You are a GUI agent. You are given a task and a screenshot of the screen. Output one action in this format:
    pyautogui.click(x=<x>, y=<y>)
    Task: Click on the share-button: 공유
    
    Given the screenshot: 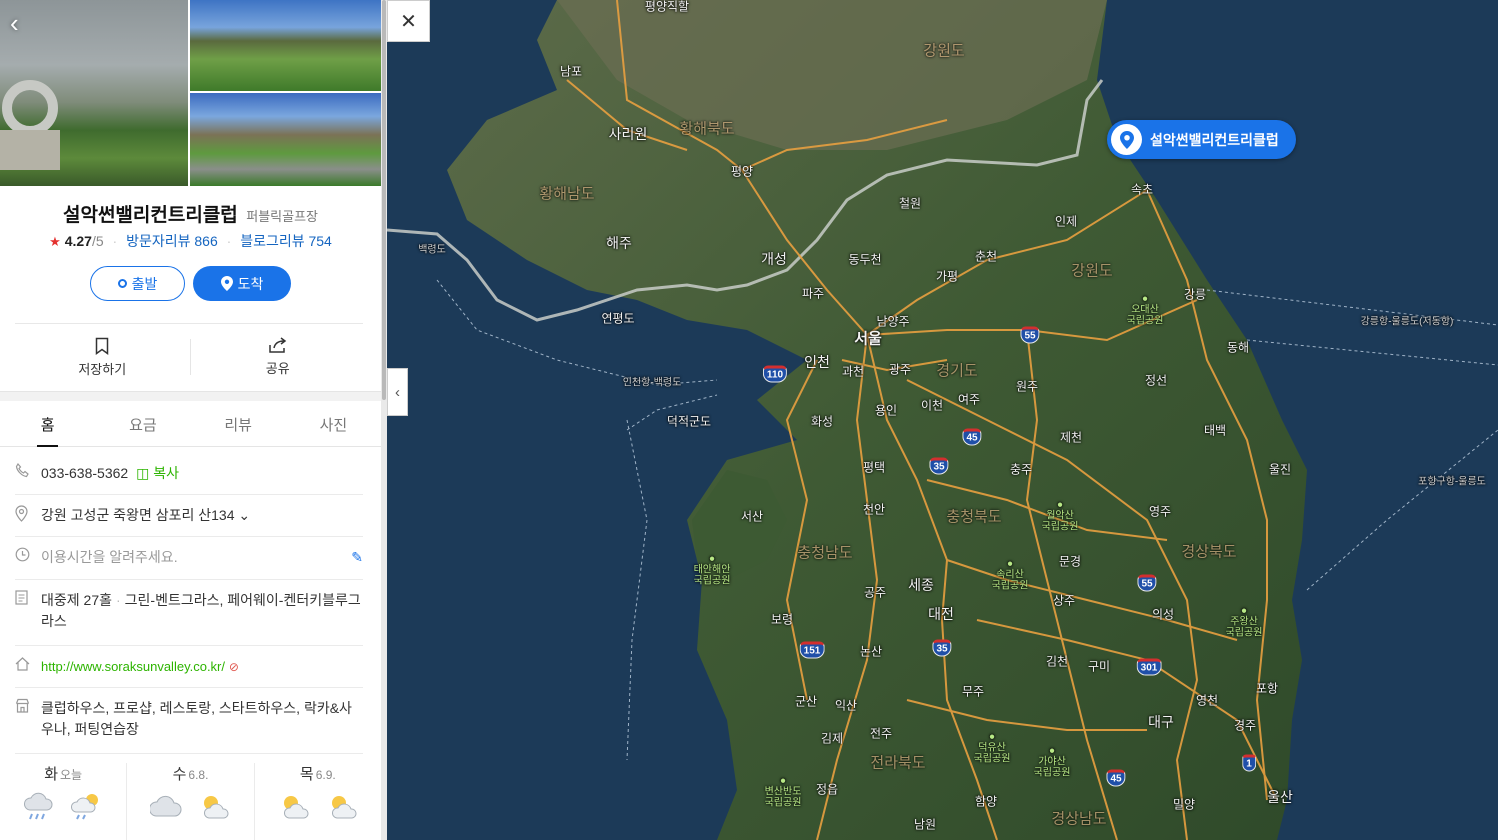 What is the action you would take?
    pyautogui.click(x=278, y=357)
    